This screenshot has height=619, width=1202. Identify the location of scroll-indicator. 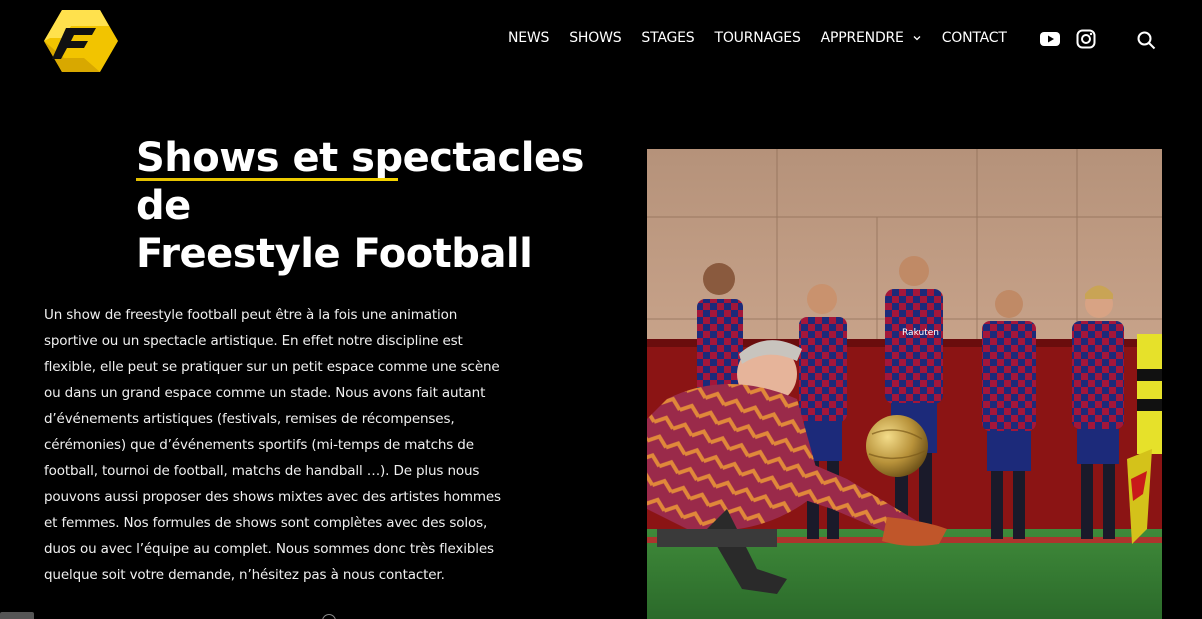
(329, 616).